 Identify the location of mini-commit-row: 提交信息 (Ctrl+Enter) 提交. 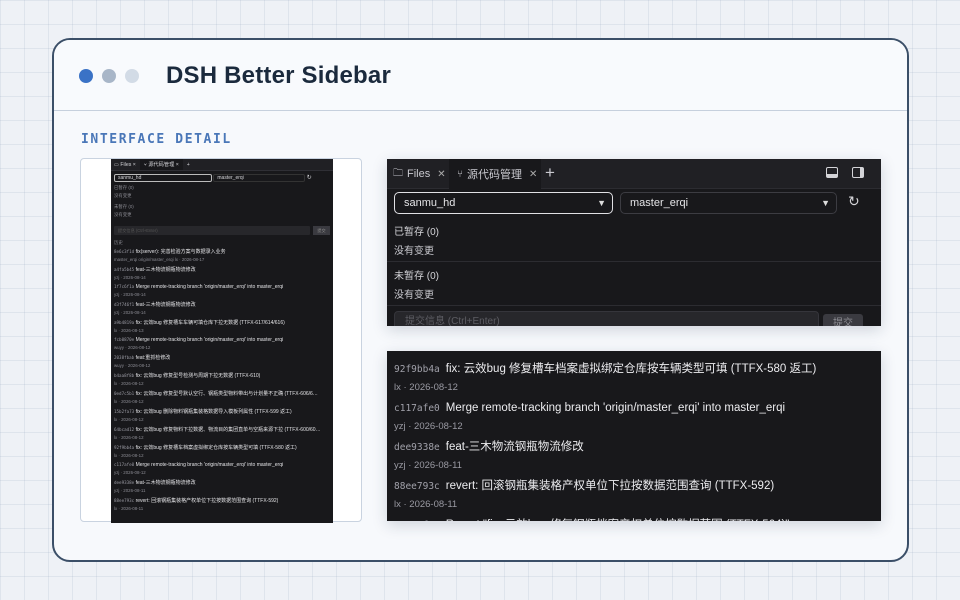
(222, 230).